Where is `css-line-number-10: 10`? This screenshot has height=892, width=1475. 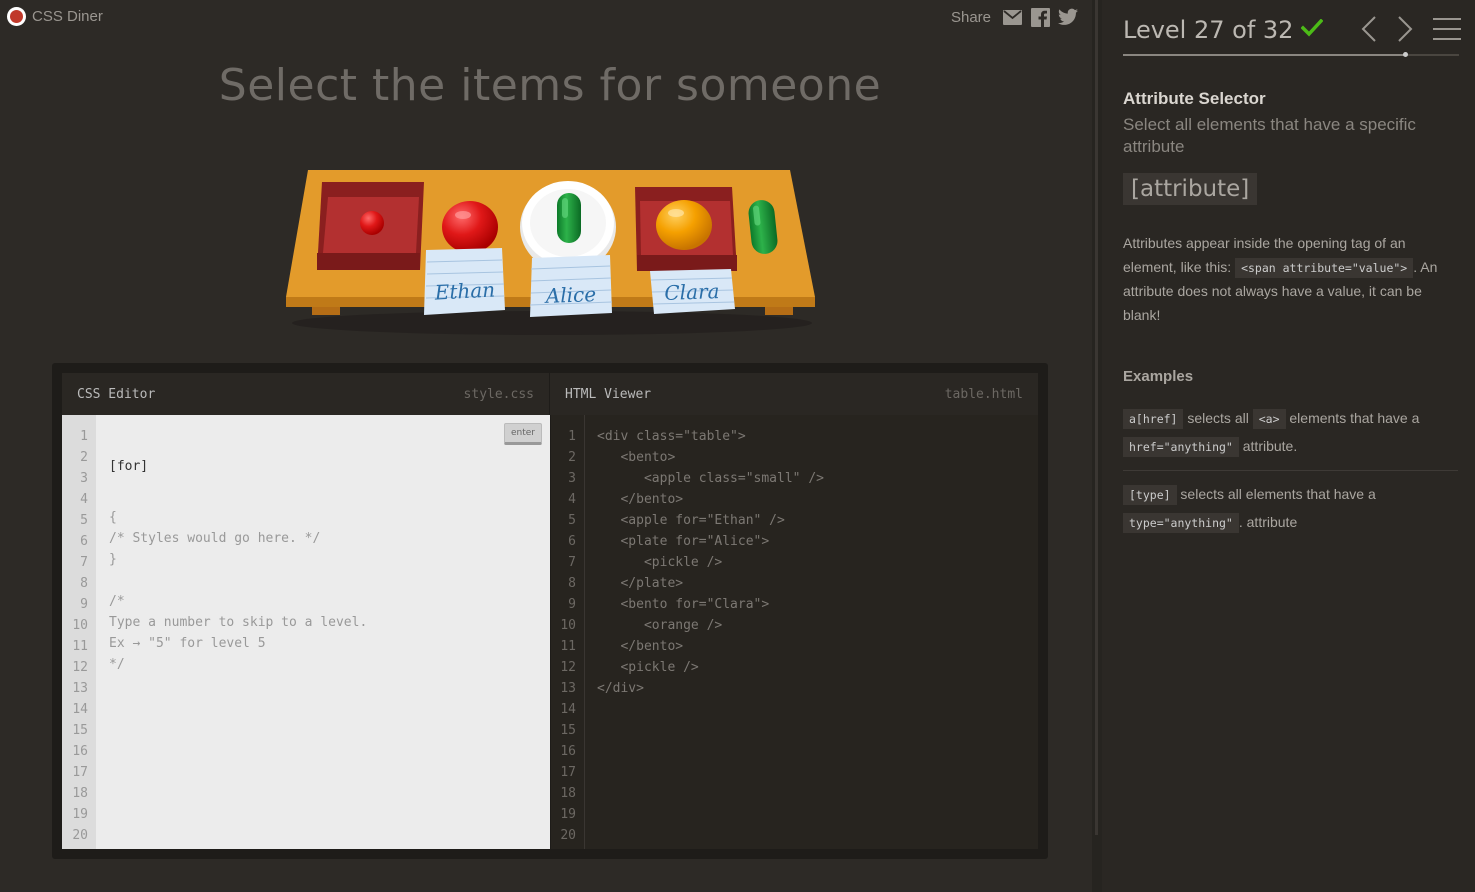 css-line-number-10: 10 is located at coordinates (80, 625).